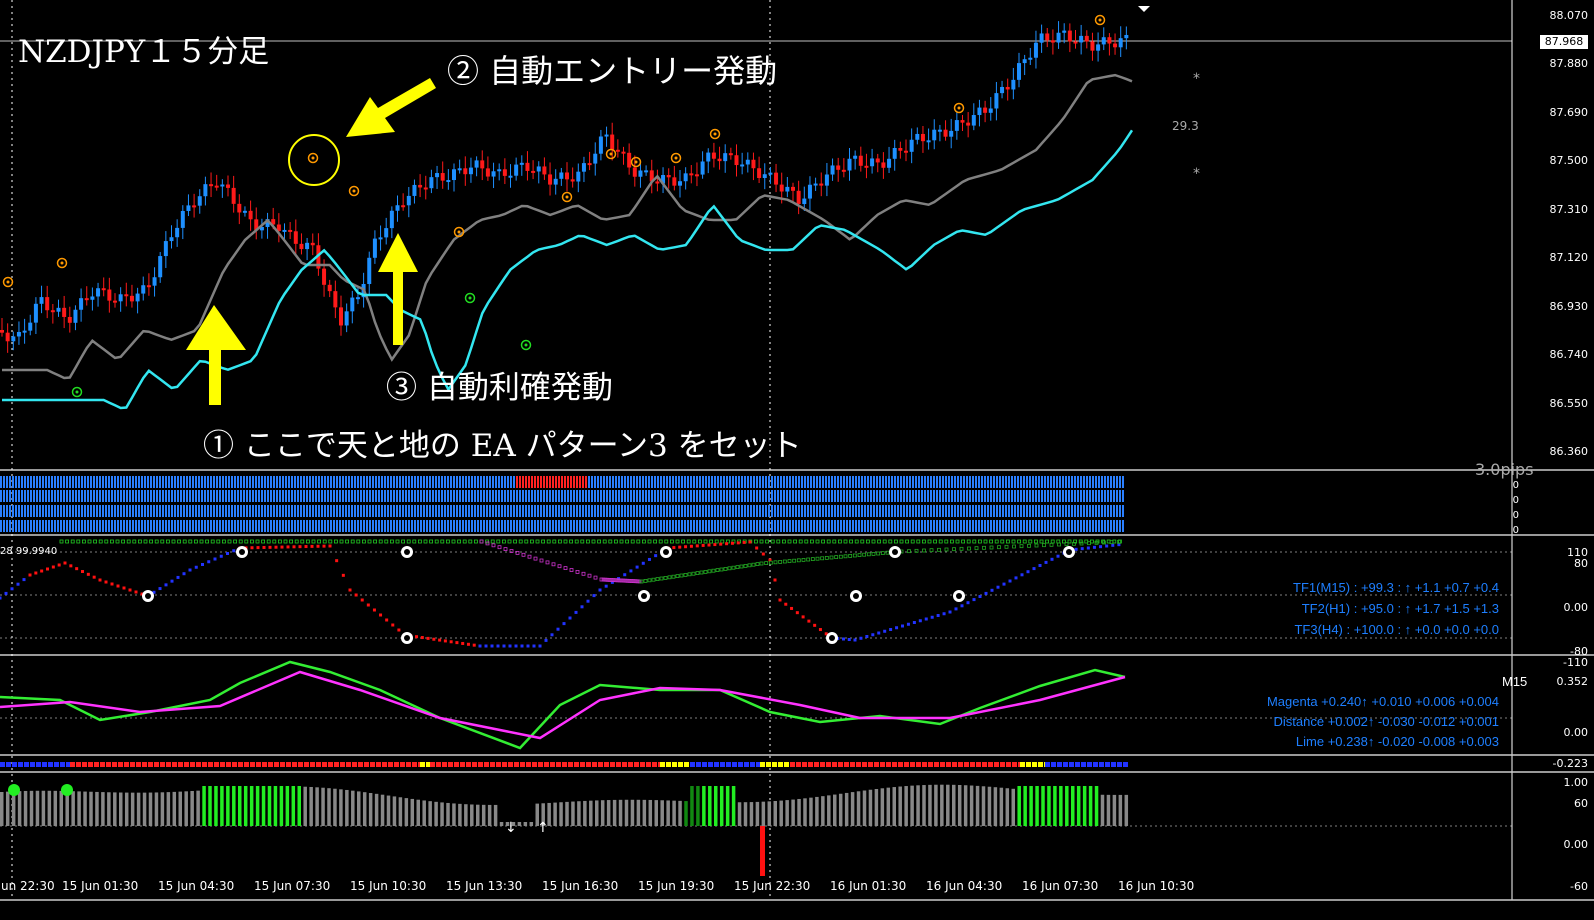 The width and height of the screenshot is (1594, 920). What do you see at coordinates (762, 851) in the screenshot?
I see `hist-negative-bar` at bounding box center [762, 851].